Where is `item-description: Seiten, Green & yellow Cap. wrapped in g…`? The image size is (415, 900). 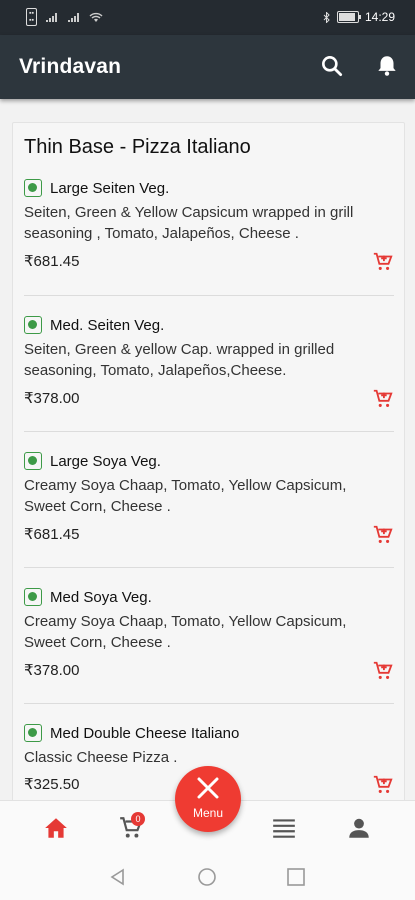 item-description: Seiten, Green & yellow Cap. wrapped in g… is located at coordinates (179, 360).